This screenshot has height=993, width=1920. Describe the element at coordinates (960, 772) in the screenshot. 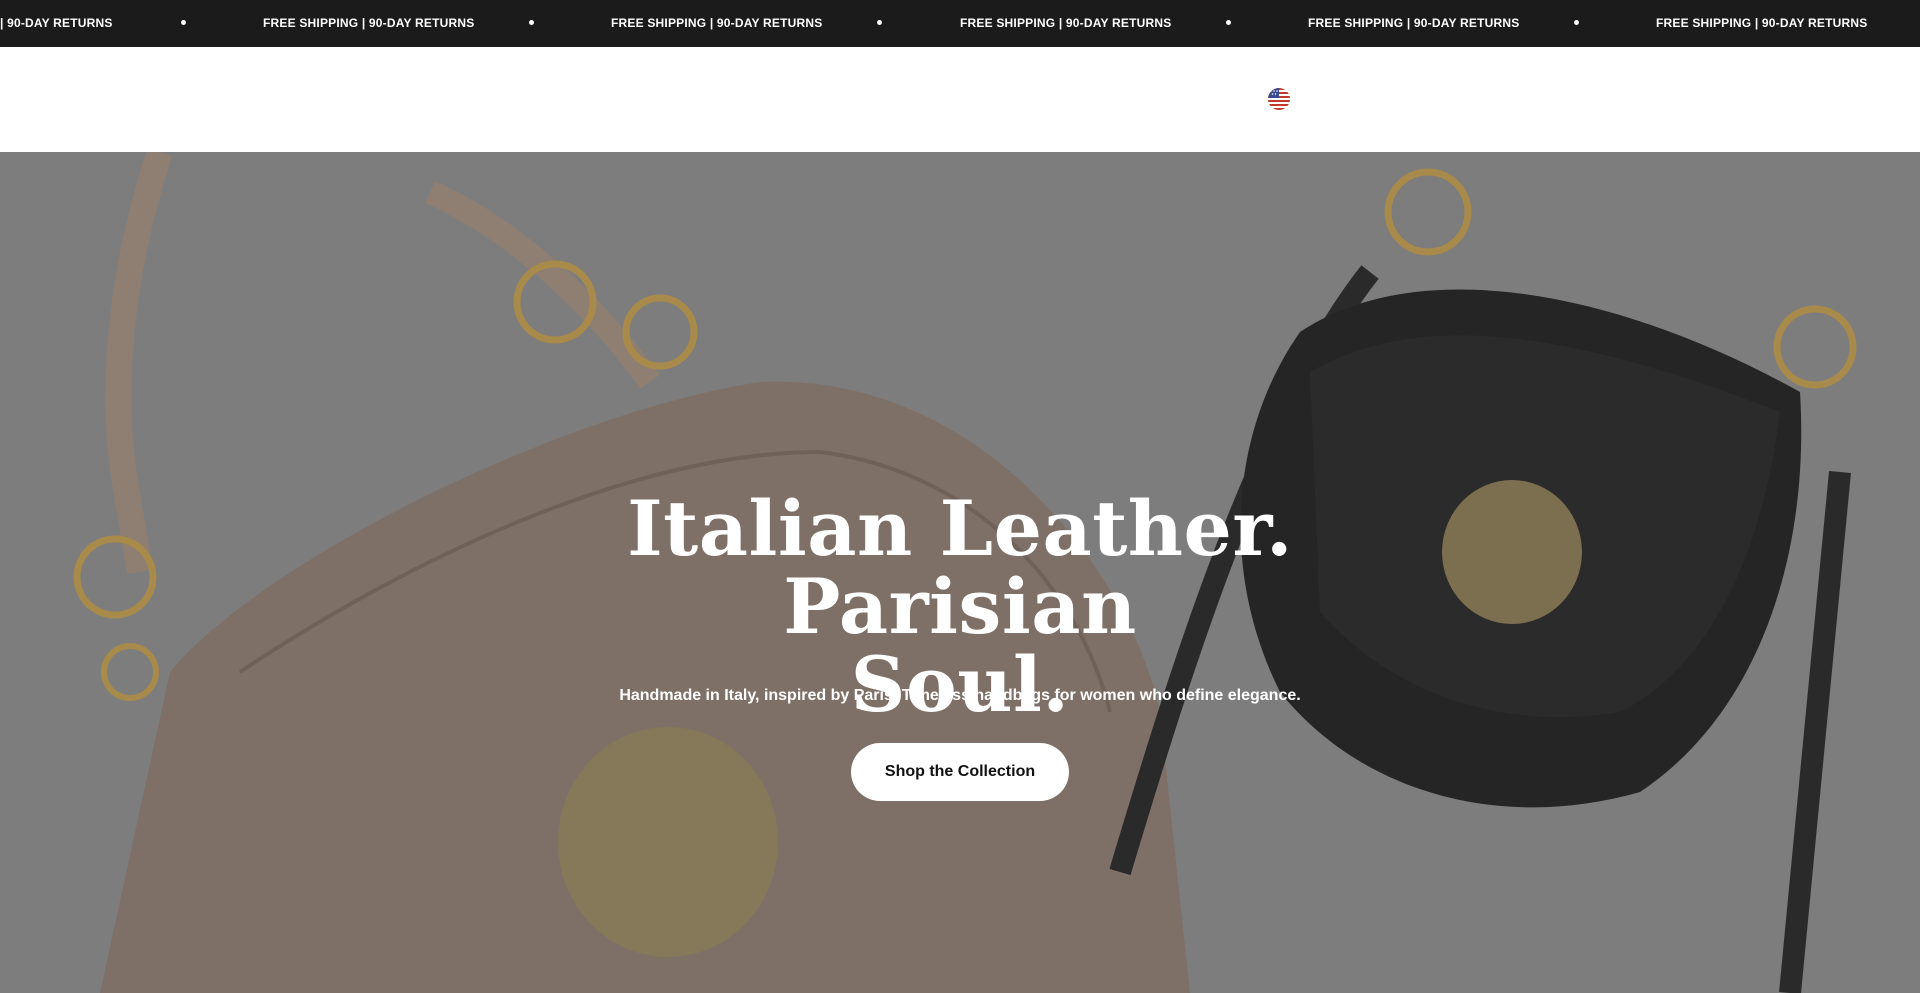

I see `shop-collection-button: Shop the Collection` at that location.